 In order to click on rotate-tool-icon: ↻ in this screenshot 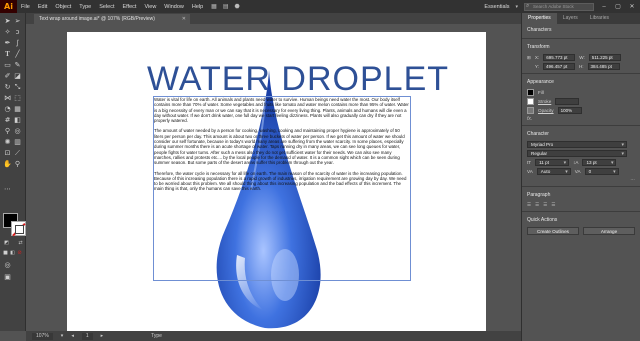, I will do `click(7, 87)`.